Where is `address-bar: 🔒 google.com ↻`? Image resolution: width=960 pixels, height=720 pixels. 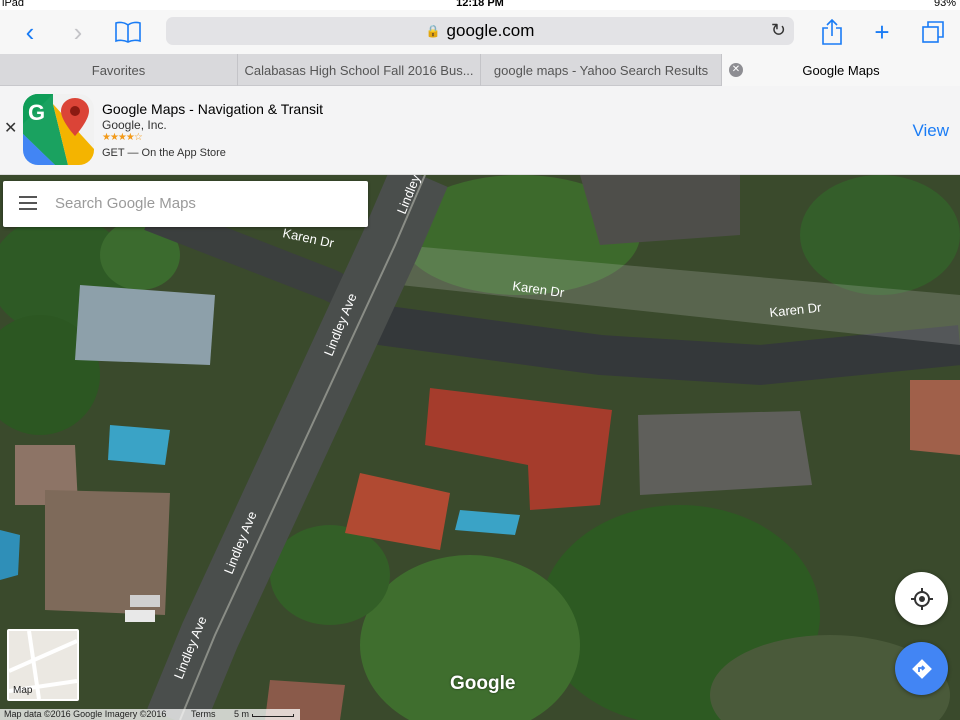
address-bar: 🔒 google.com ↻ is located at coordinates (480, 31).